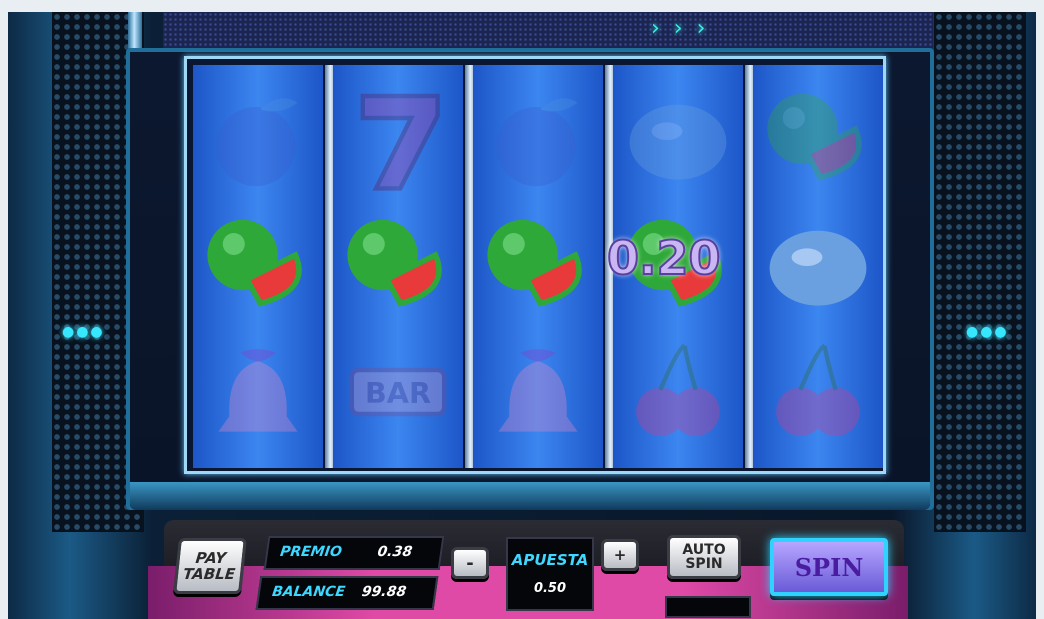 This screenshot has width=1044, height=619. What do you see at coordinates (980, 272) in the screenshot?
I see `right-speaker-panel` at bounding box center [980, 272].